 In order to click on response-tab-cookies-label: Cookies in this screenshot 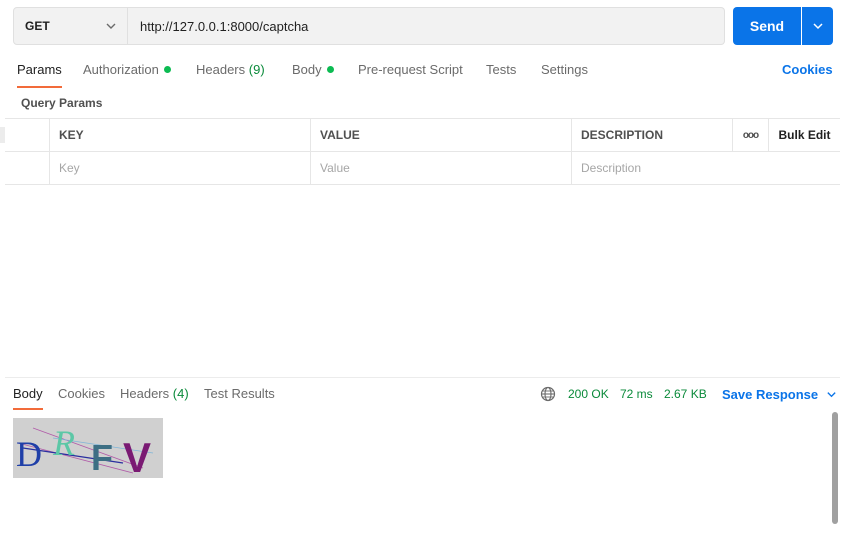, I will do `click(81, 393)`.